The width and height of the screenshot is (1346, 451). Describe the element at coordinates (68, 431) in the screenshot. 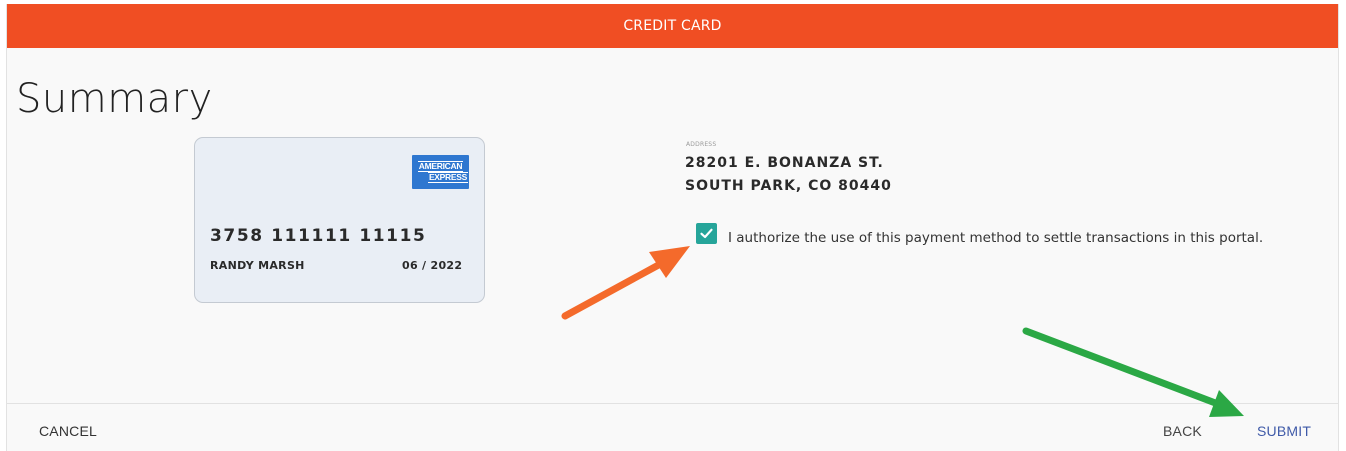

I see `cancel-button: CANCEL` at that location.